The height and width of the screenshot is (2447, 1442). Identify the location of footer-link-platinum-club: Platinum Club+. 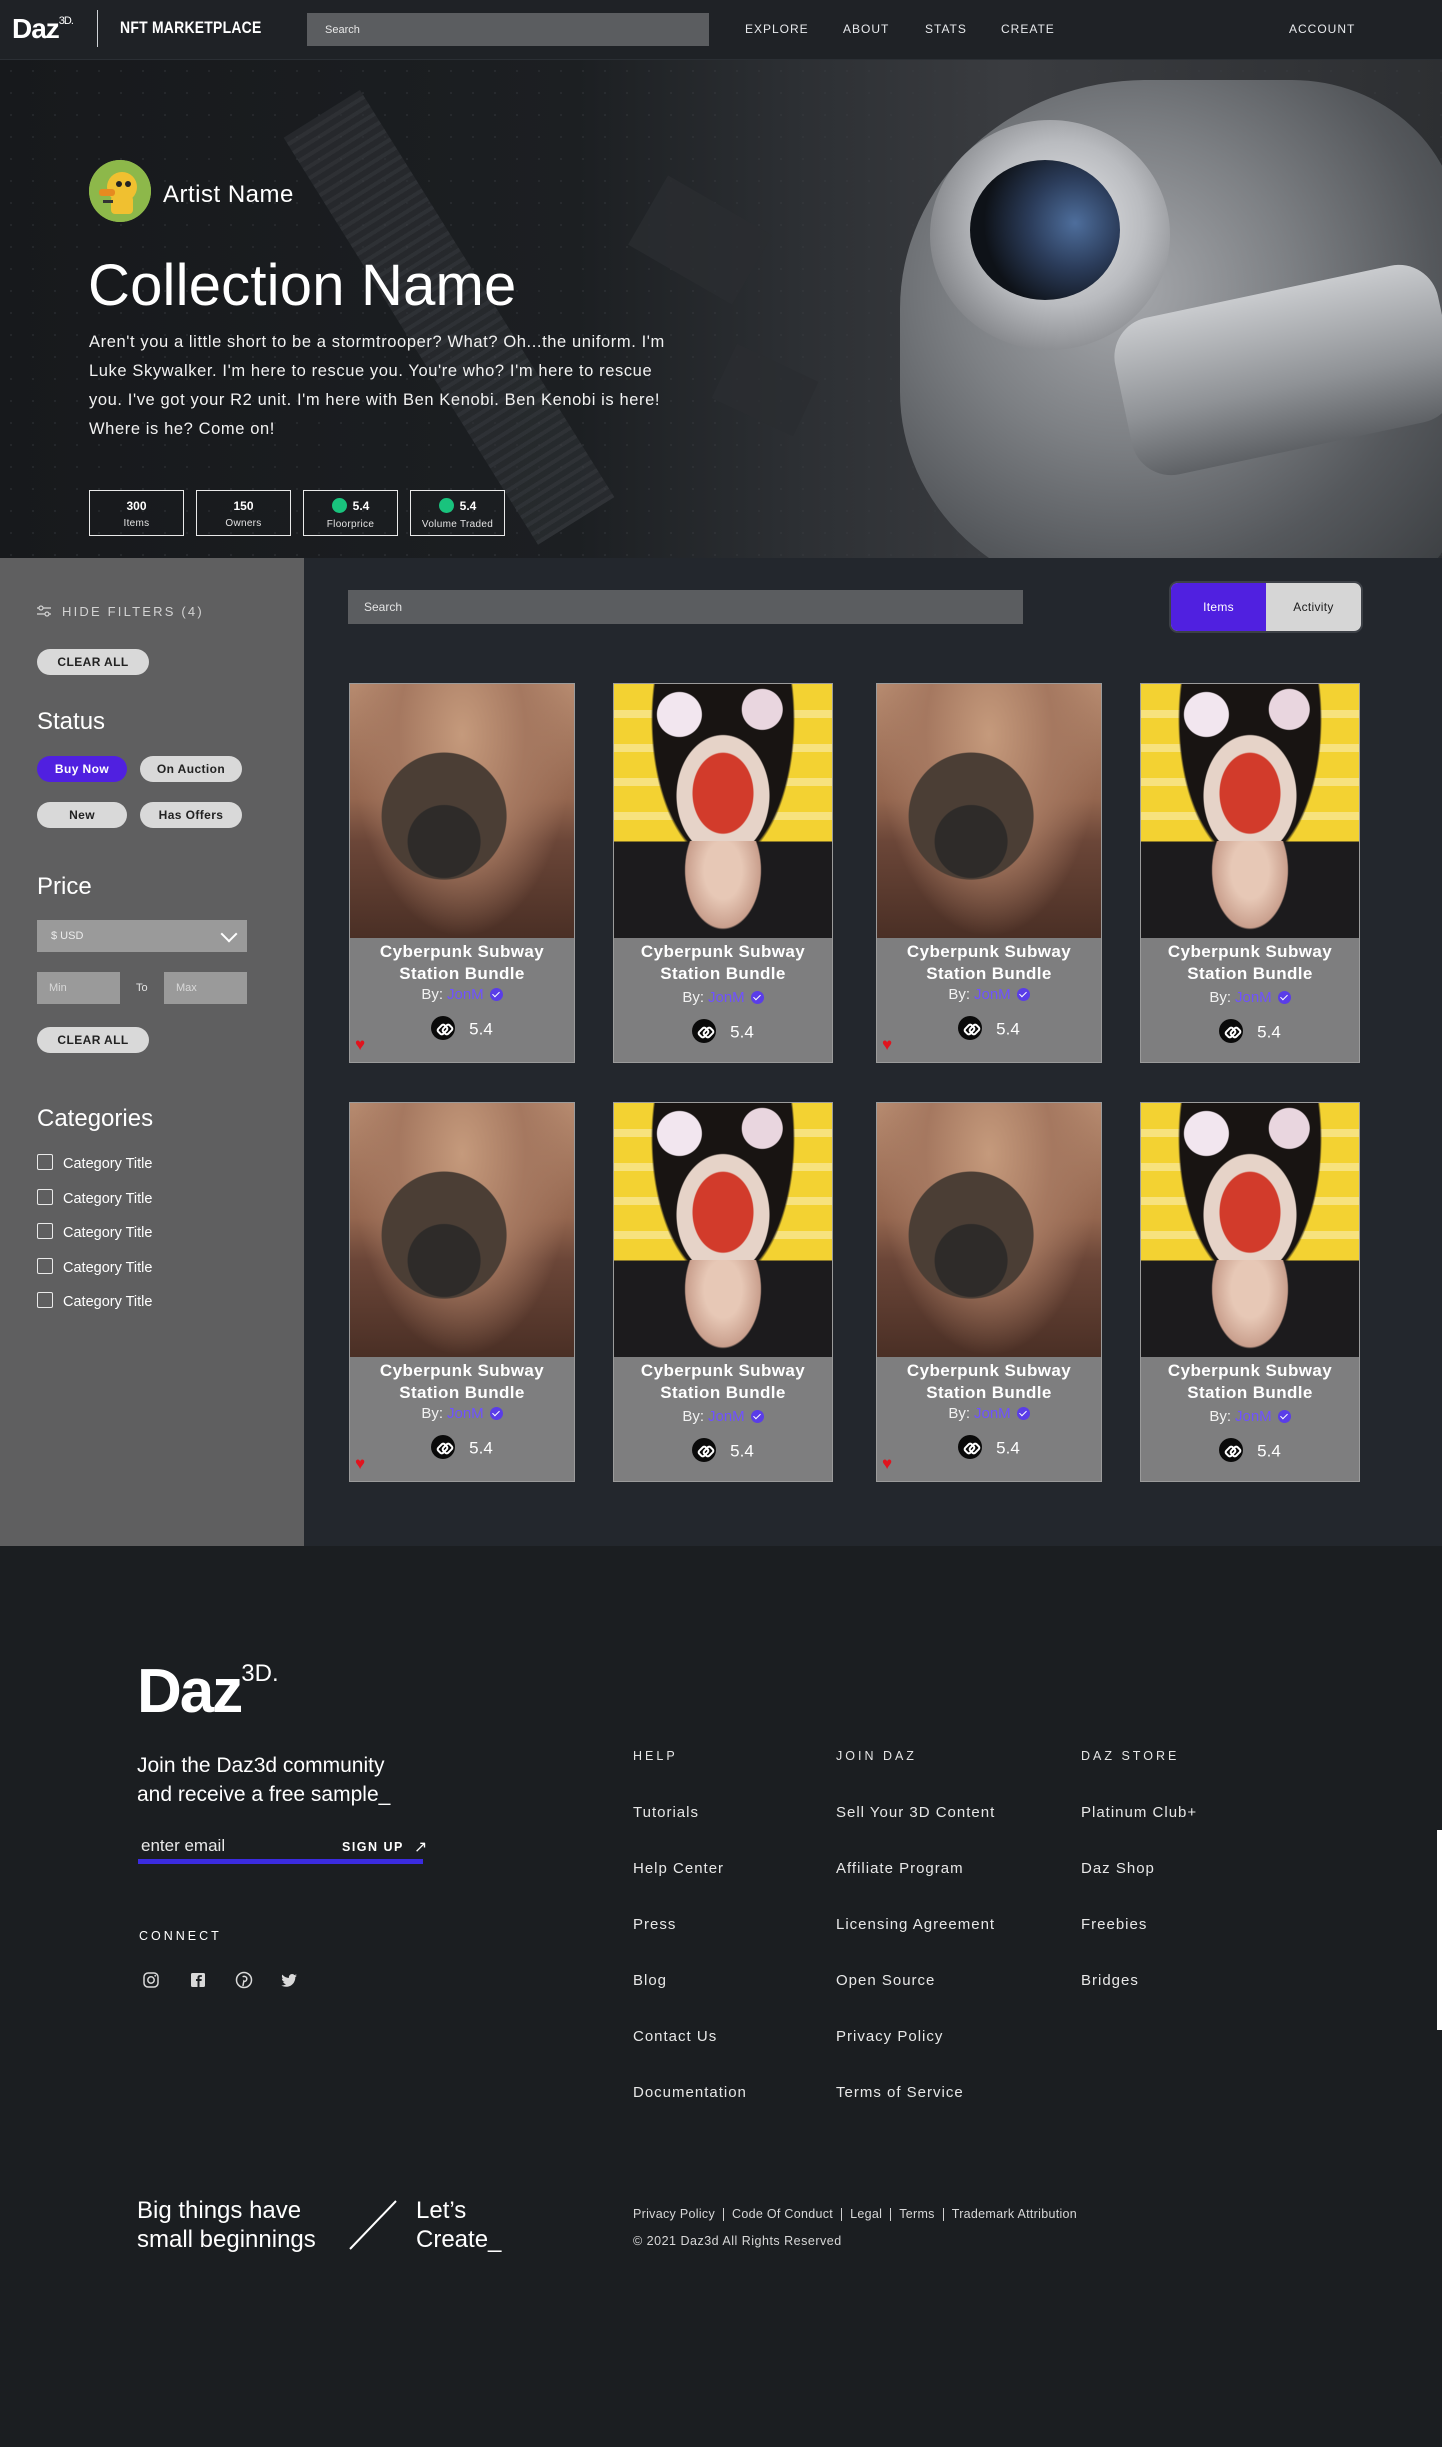
(1139, 1812).